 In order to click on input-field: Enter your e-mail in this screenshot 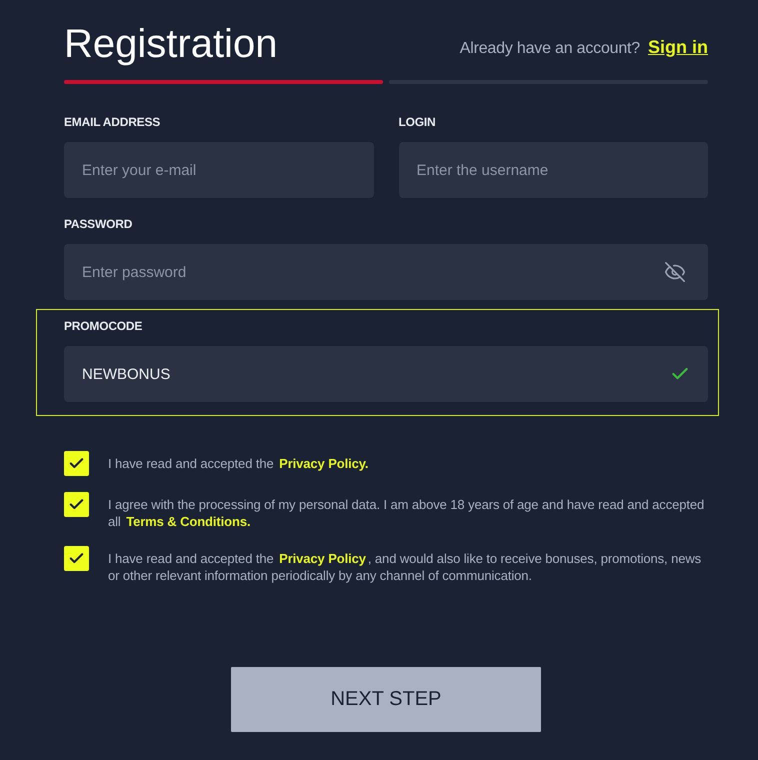, I will do `click(219, 170)`.